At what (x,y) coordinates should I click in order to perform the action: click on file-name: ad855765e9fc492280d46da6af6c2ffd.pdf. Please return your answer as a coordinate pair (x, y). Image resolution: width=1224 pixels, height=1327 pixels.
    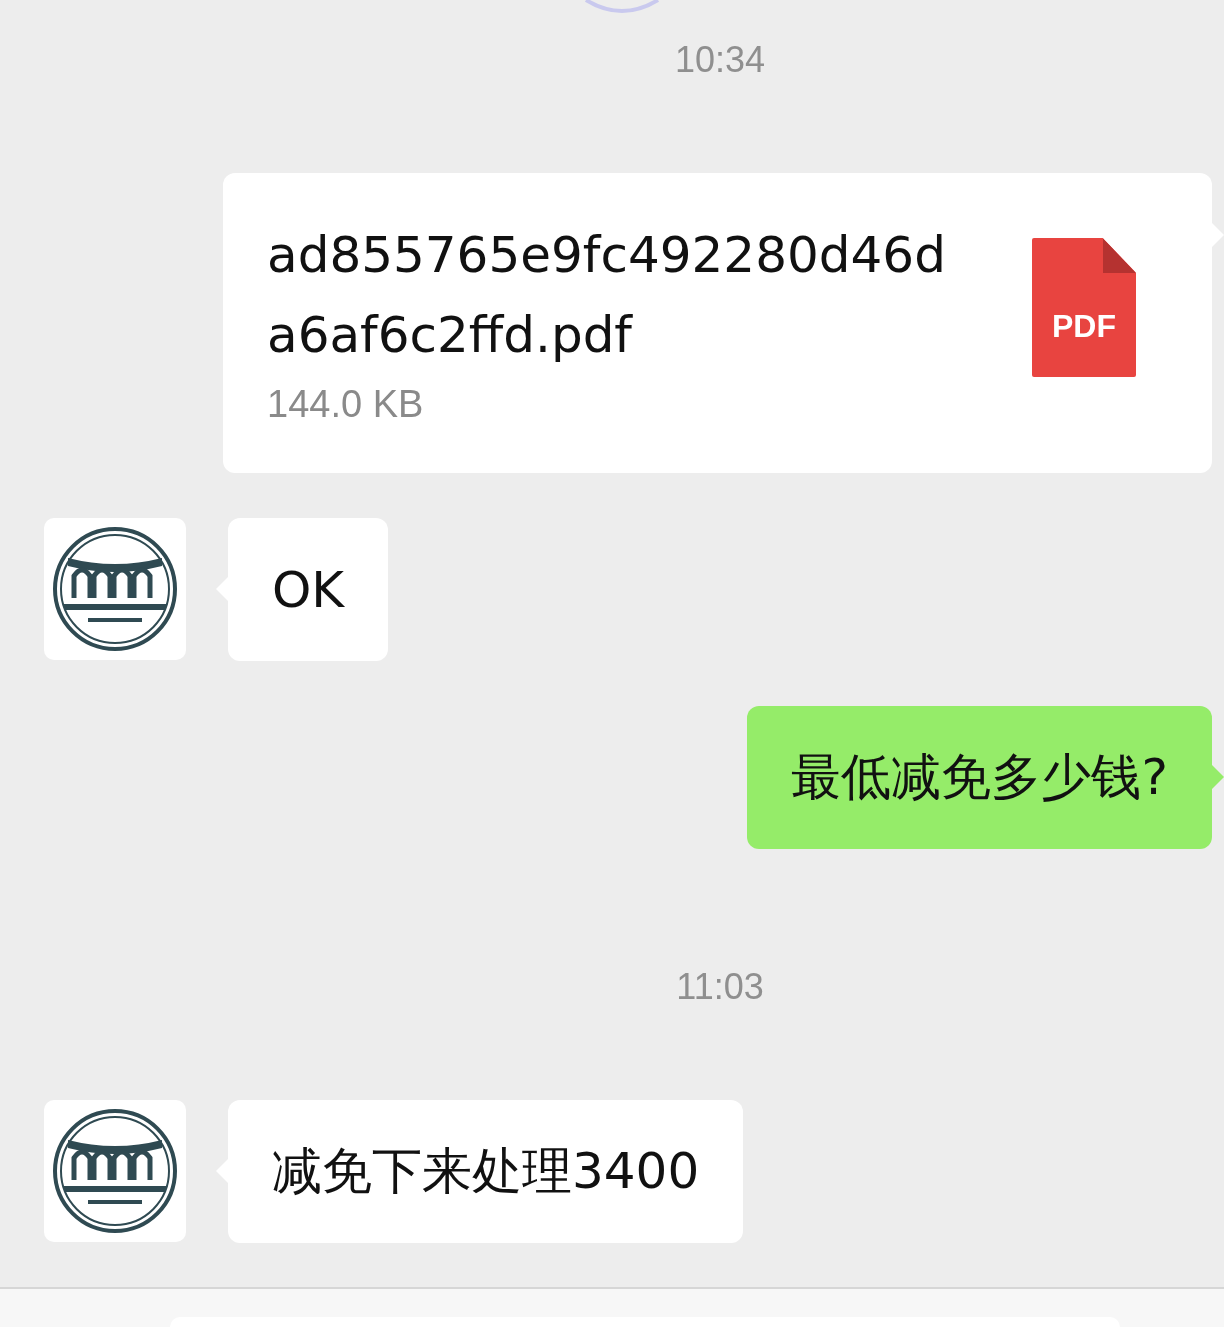
    Looking at the image, I should click on (607, 295).